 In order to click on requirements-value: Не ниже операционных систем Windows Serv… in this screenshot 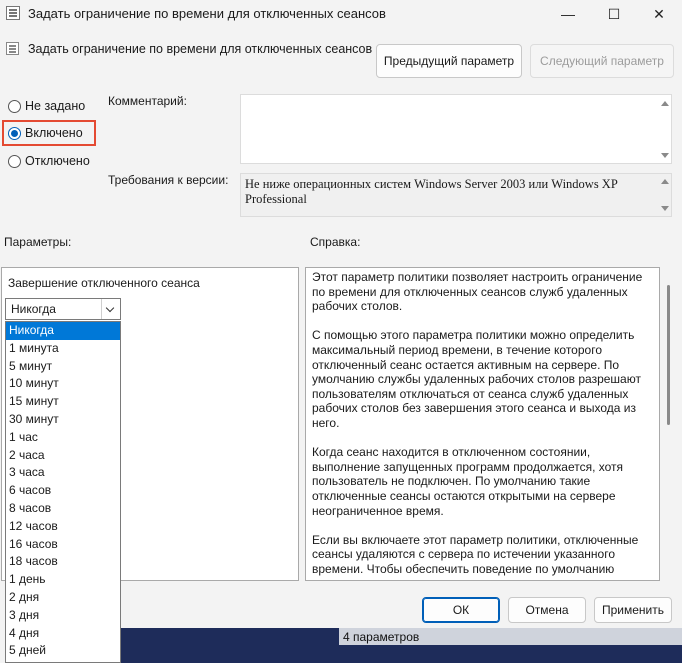, I will do `click(431, 191)`.